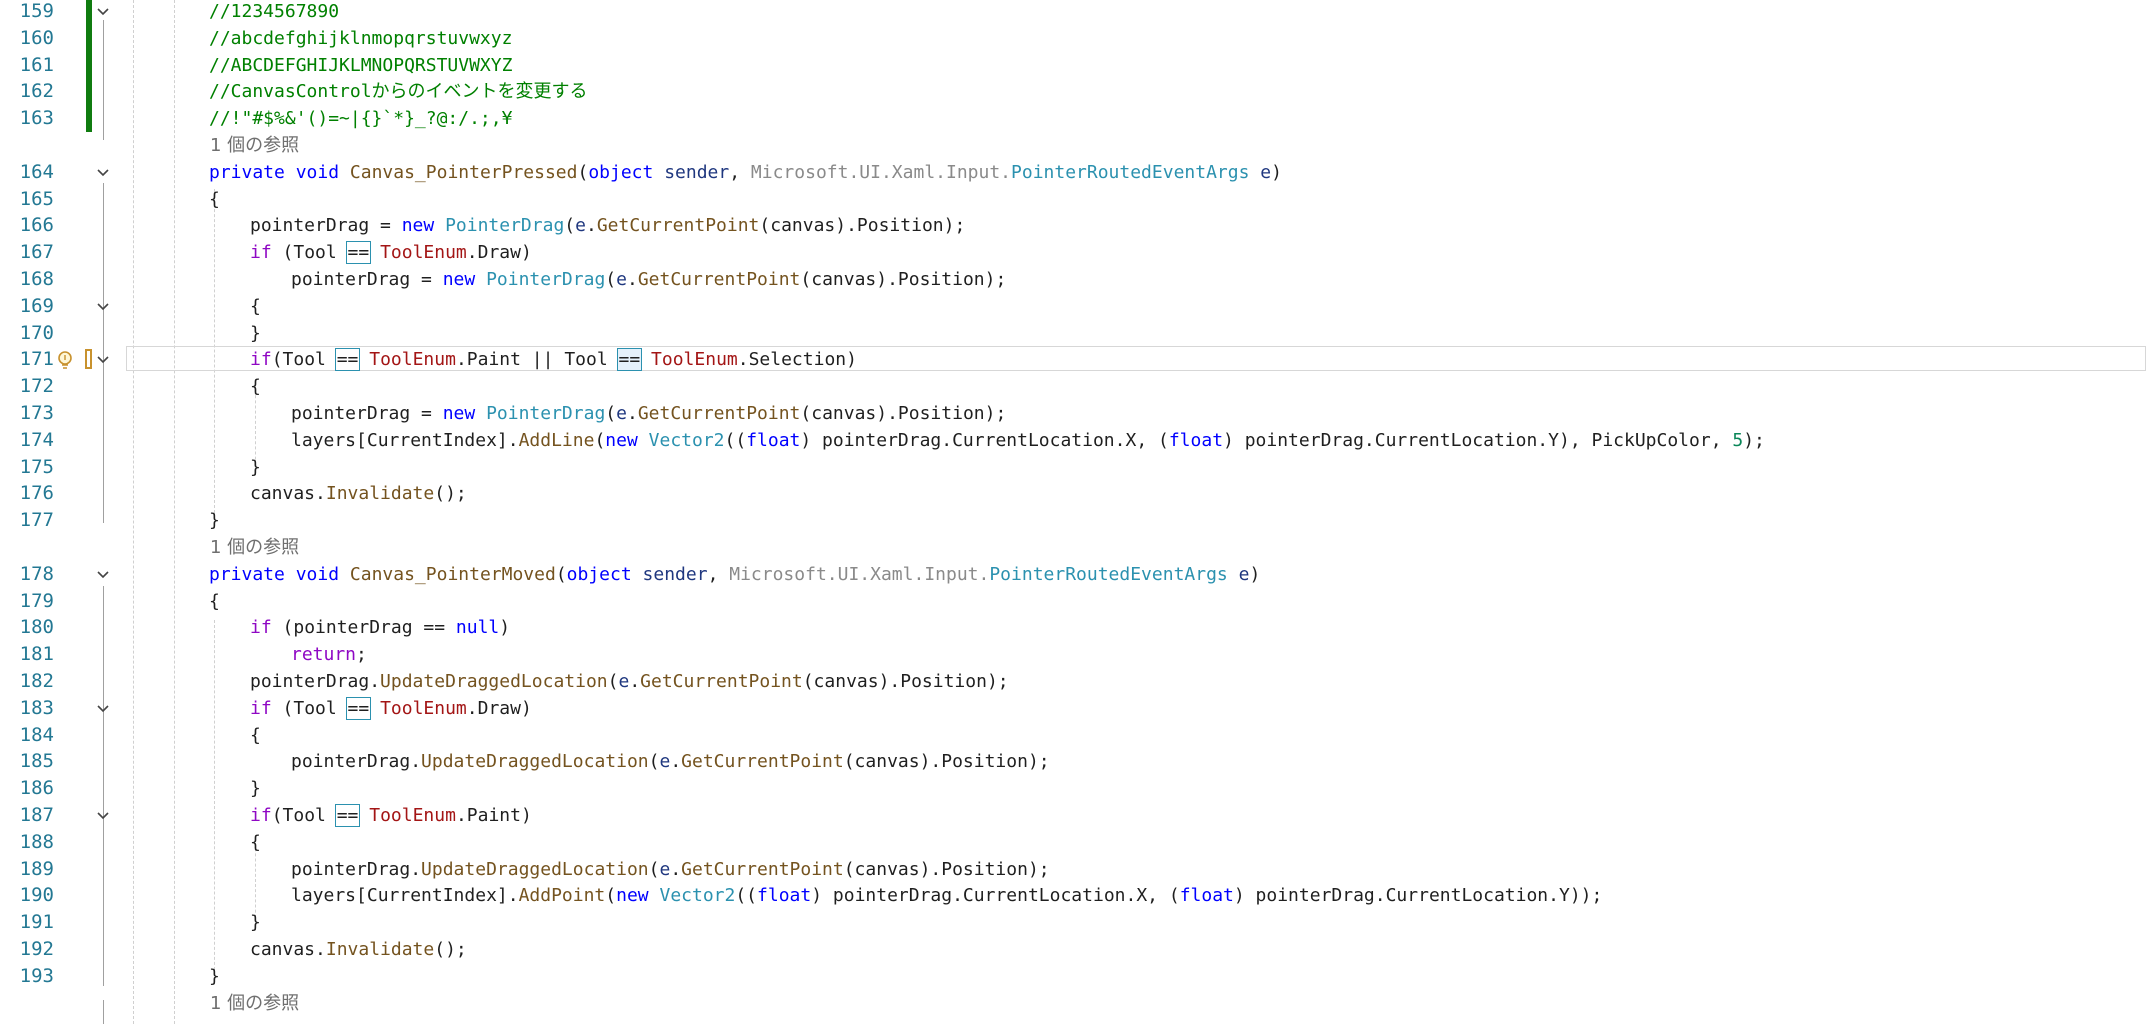  I want to click on line-number: 181, so click(27, 654).